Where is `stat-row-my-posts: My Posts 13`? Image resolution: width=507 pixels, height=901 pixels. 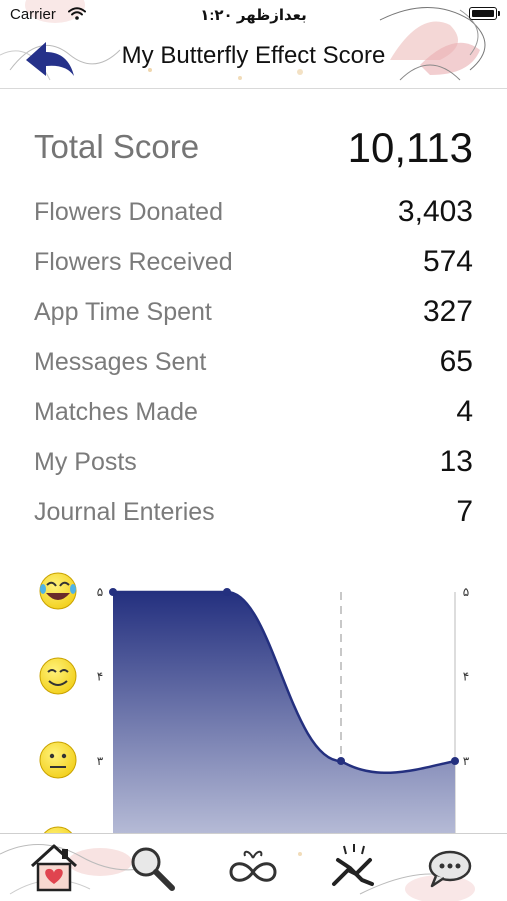
stat-row-my-posts: My Posts 13 is located at coordinates (253, 464).